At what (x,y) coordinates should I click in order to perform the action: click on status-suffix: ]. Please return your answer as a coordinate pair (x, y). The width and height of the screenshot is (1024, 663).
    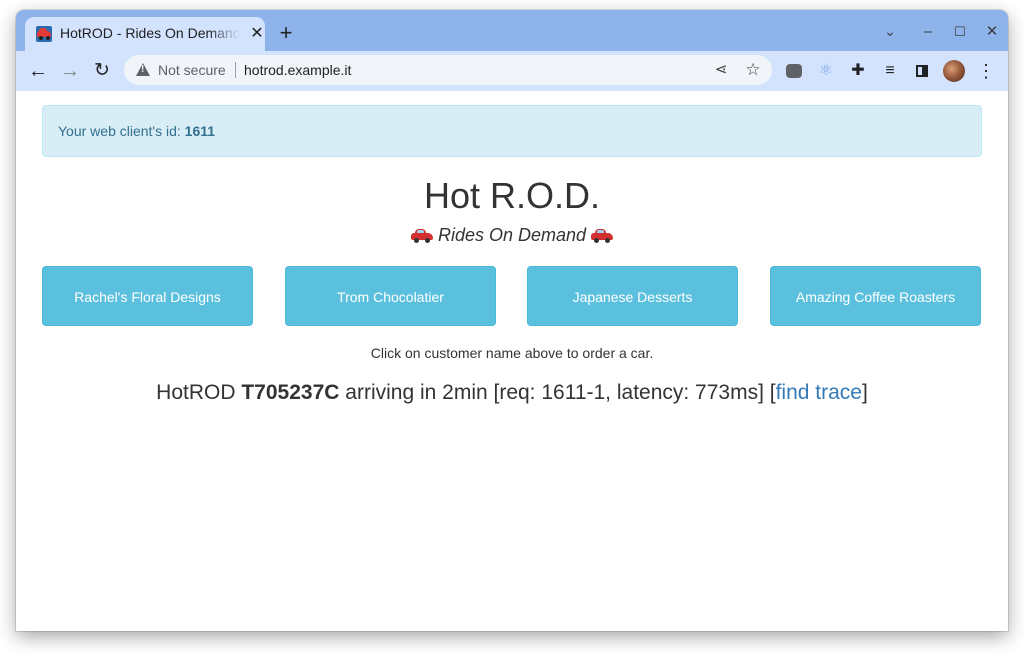
    Looking at the image, I should click on (864, 392).